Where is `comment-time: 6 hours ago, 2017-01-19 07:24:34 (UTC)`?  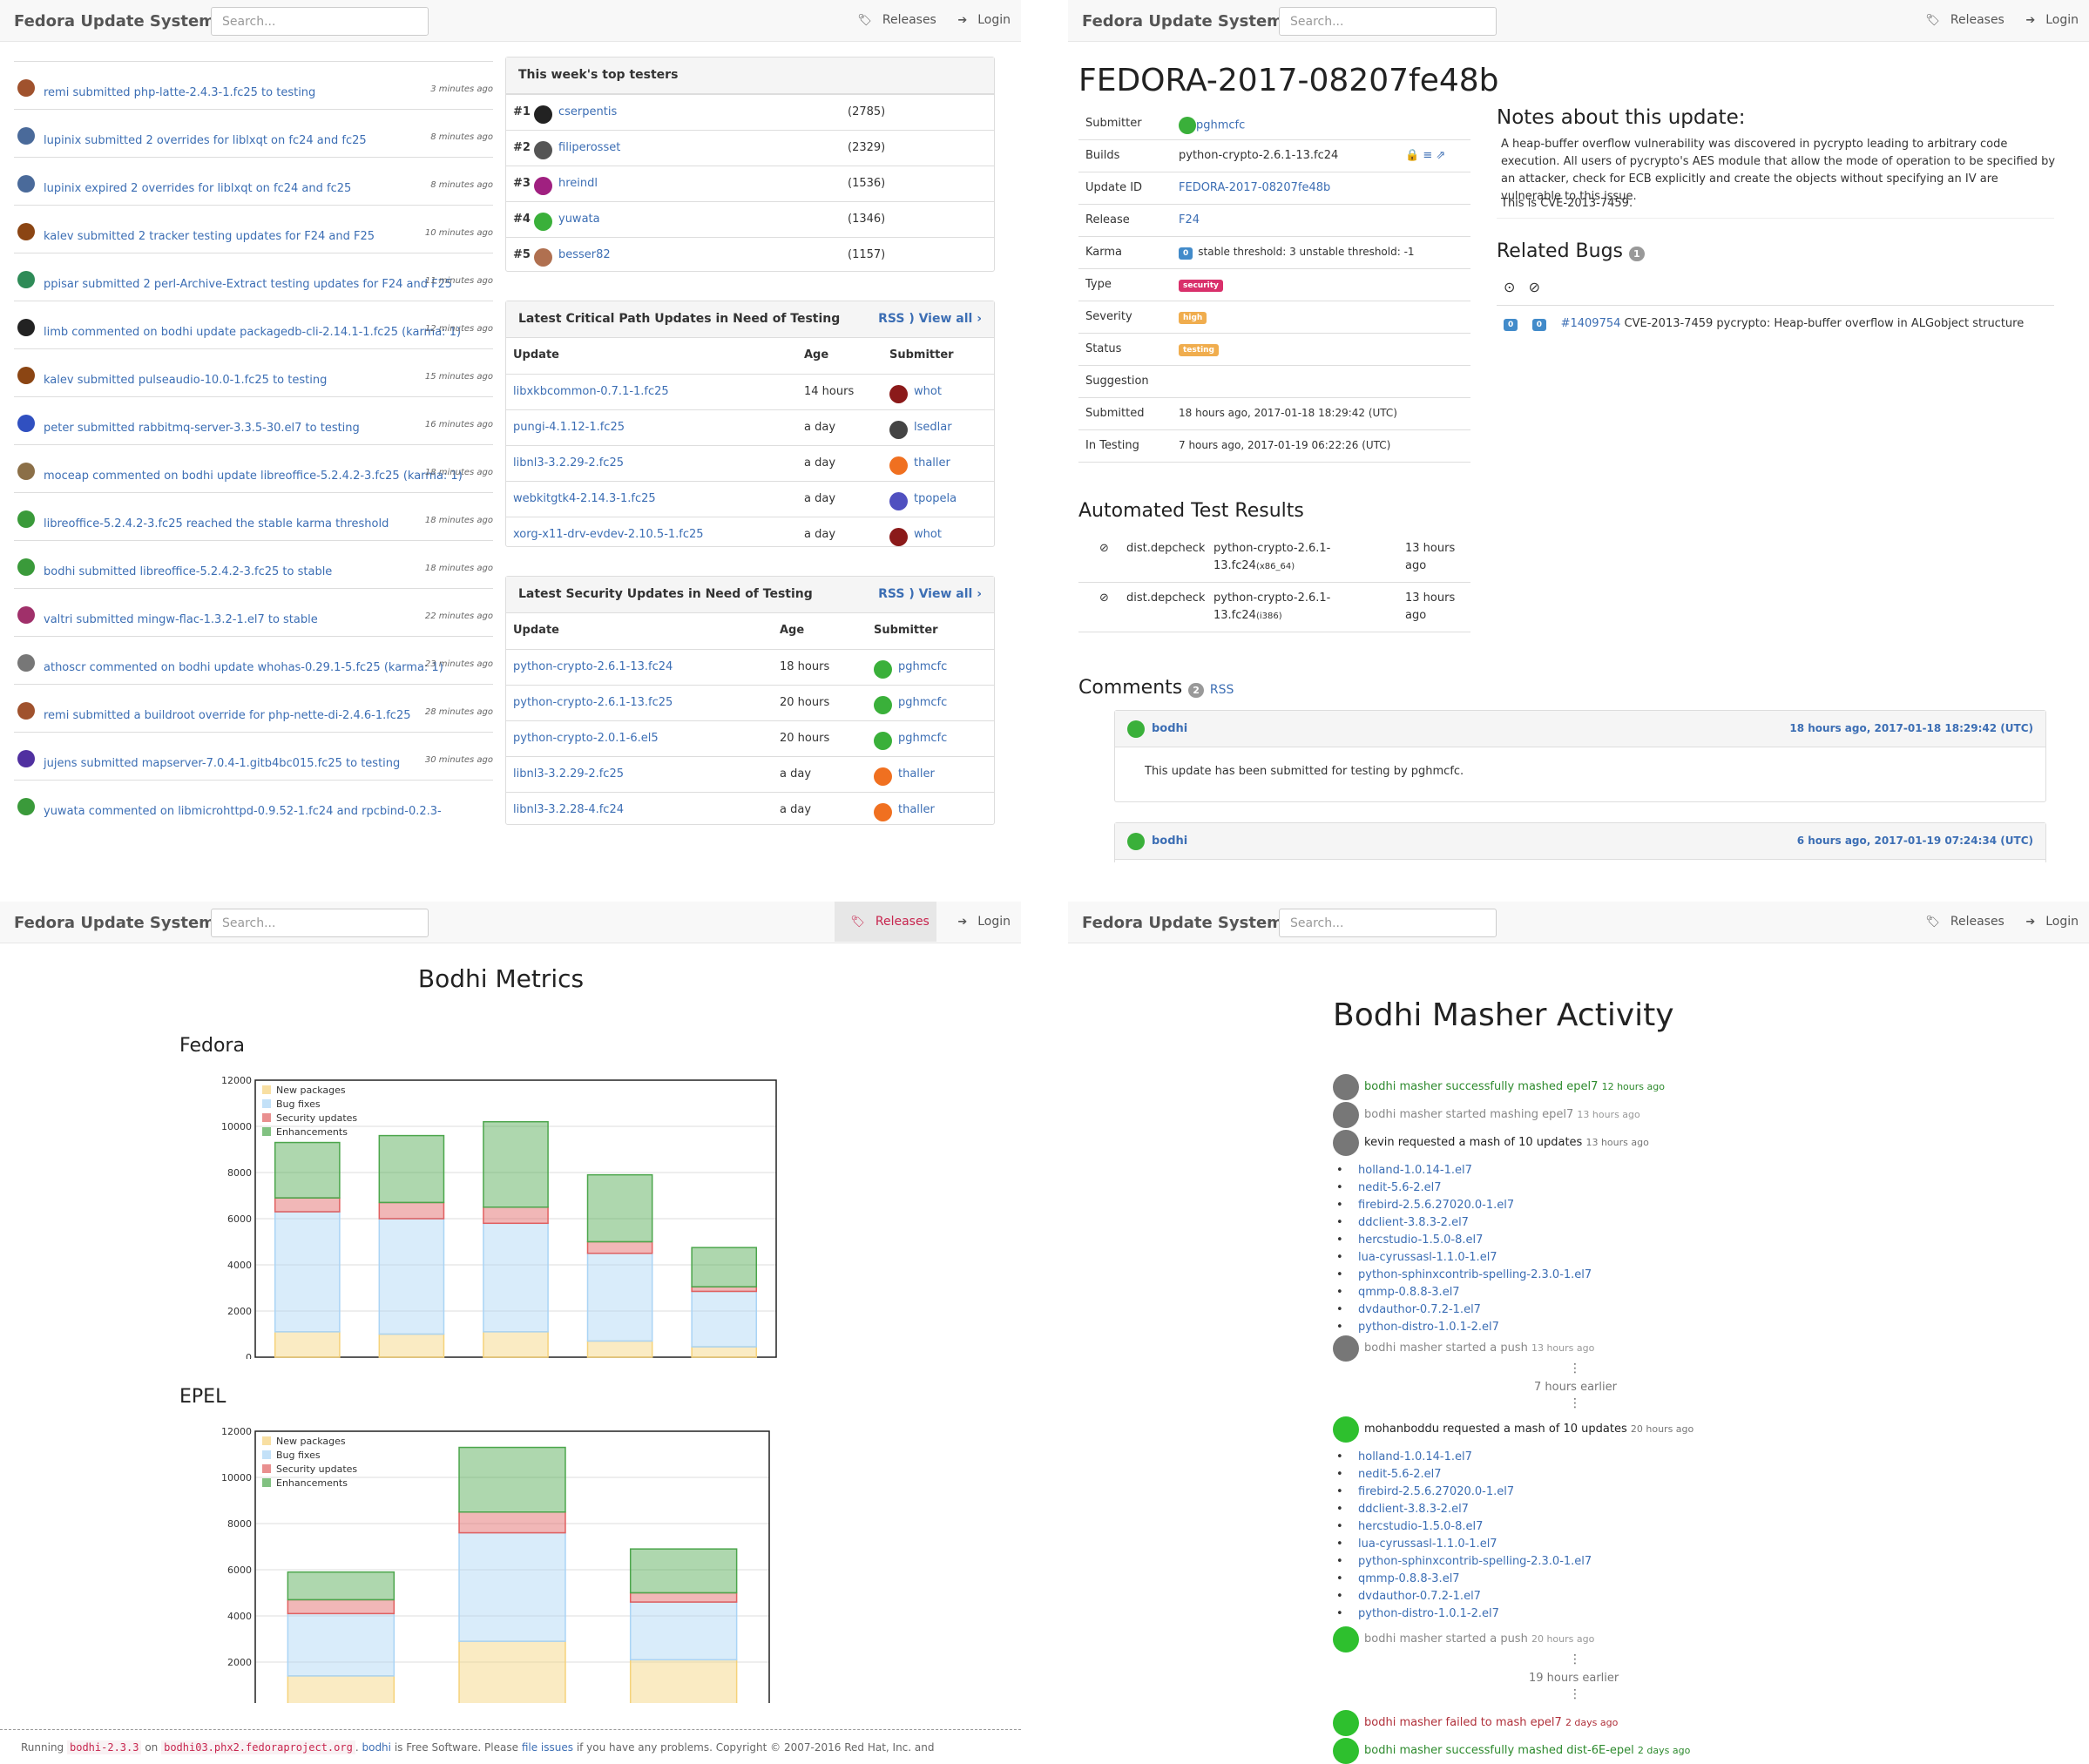 comment-time: 6 hours ago, 2017-01-19 07:24:34 (UTC) is located at coordinates (1915, 841).